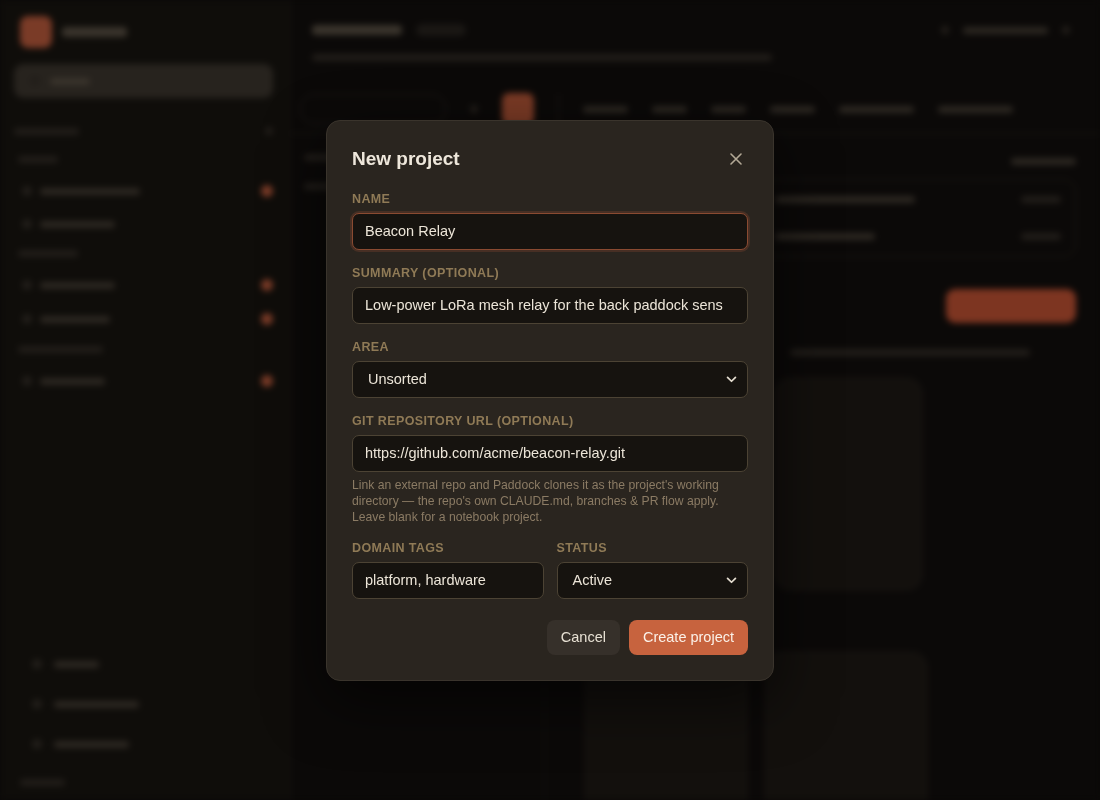 Image resolution: width=1100 pixels, height=800 pixels. I want to click on field-label: AREA, so click(371, 346).